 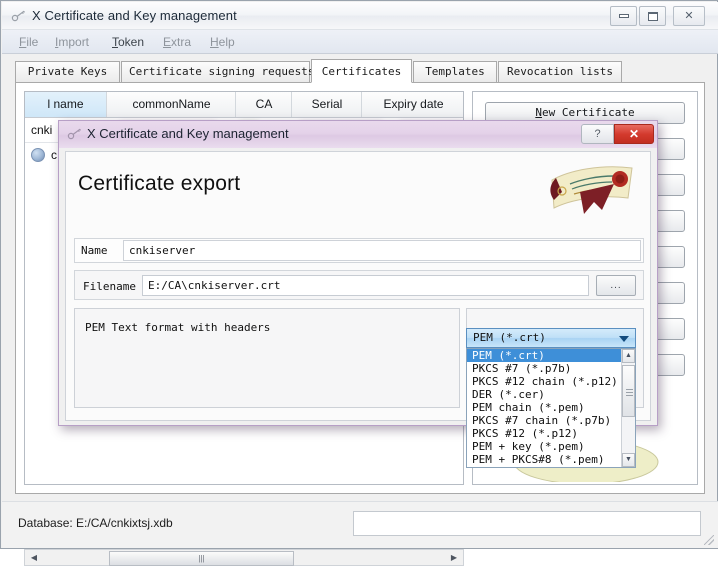 I want to click on menu-item-file: FFileile, so click(x=28, y=42).